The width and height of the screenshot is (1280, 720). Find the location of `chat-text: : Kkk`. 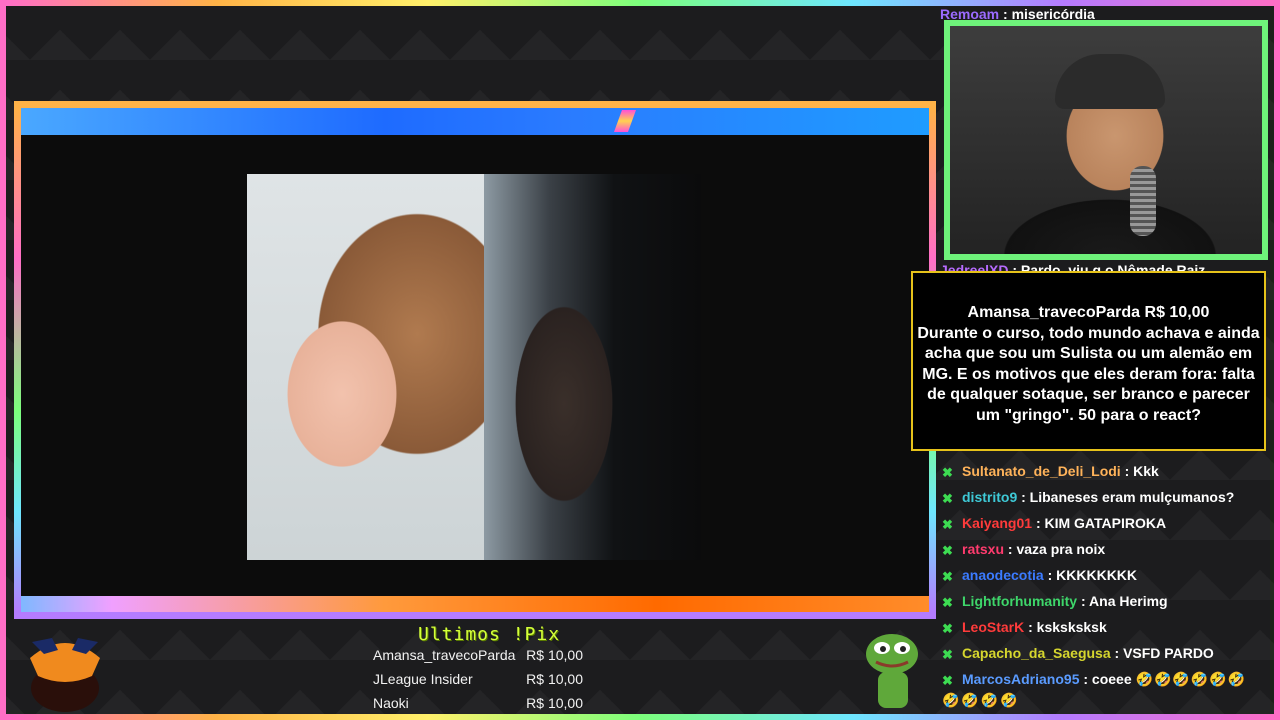

chat-text: : Kkk is located at coordinates (1141, 471).